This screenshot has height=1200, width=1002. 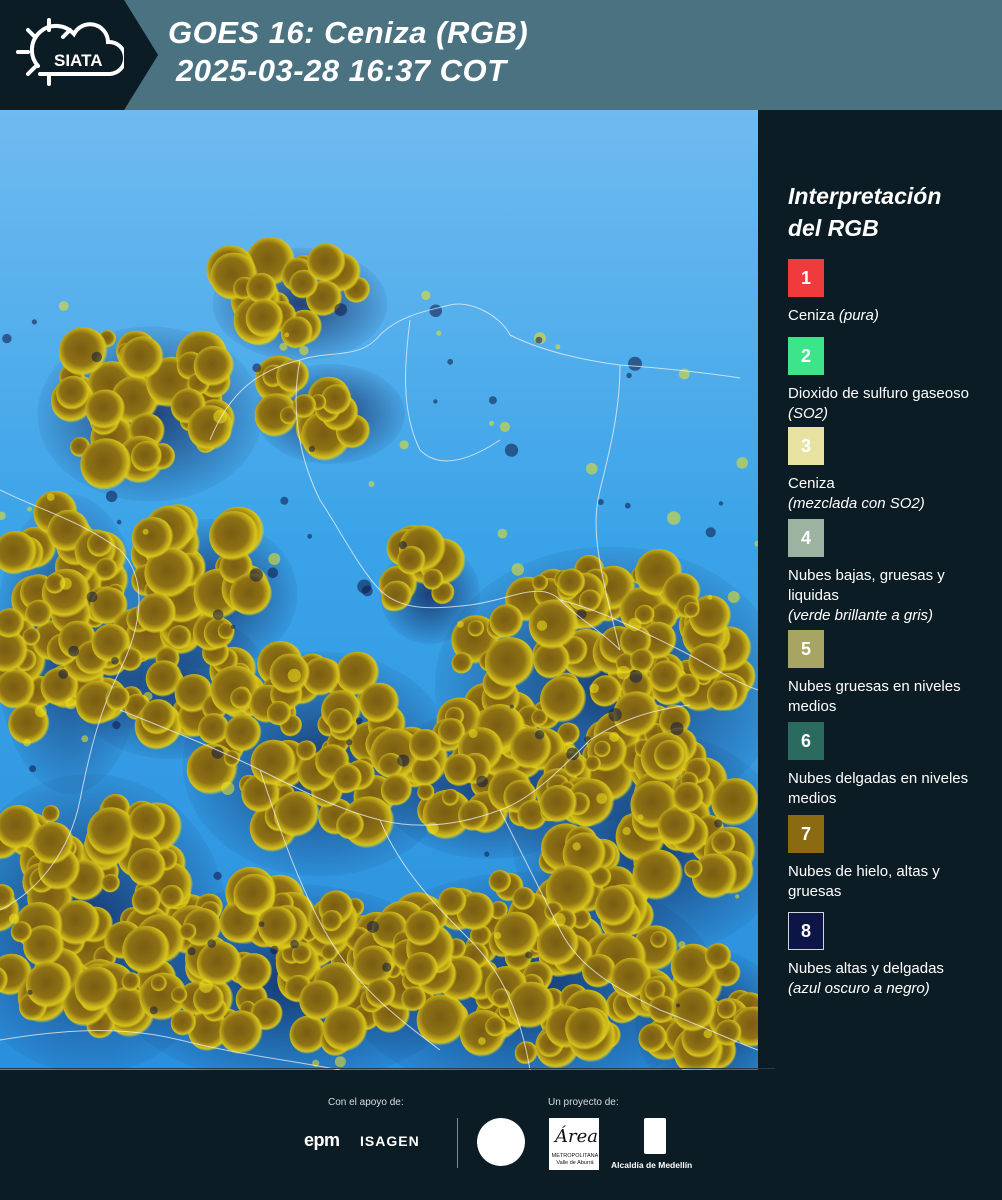 What do you see at coordinates (859, 988) in the screenshot?
I see `legend-note: (azul oscuro a negro)` at bounding box center [859, 988].